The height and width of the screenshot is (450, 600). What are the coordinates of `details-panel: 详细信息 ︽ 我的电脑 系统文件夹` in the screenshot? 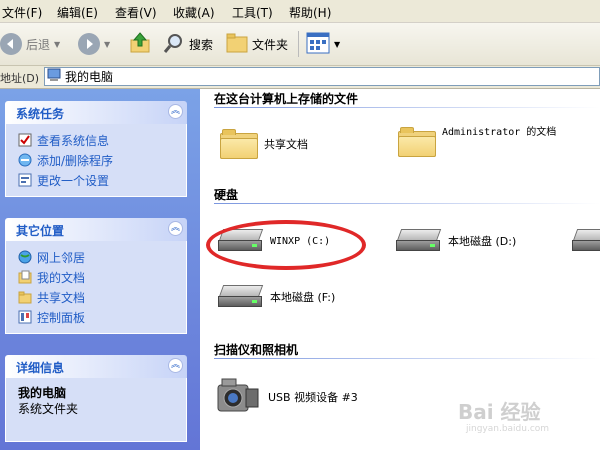 It's located at (96, 398).